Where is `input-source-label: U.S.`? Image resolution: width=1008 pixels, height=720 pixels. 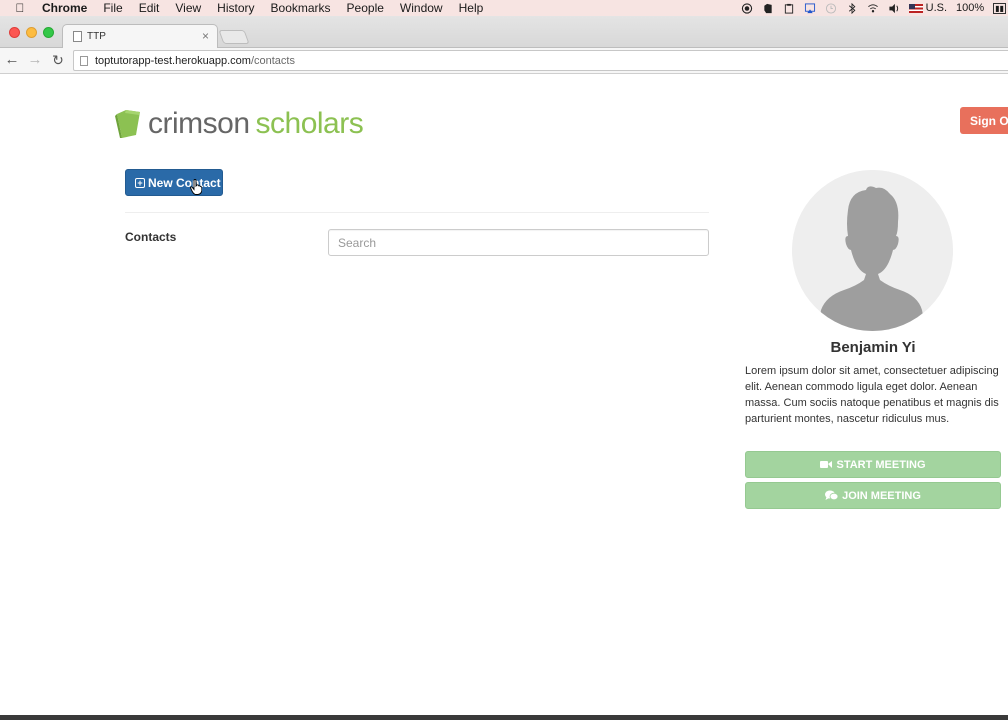 input-source-label: U.S. is located at coordinates (936, 8).